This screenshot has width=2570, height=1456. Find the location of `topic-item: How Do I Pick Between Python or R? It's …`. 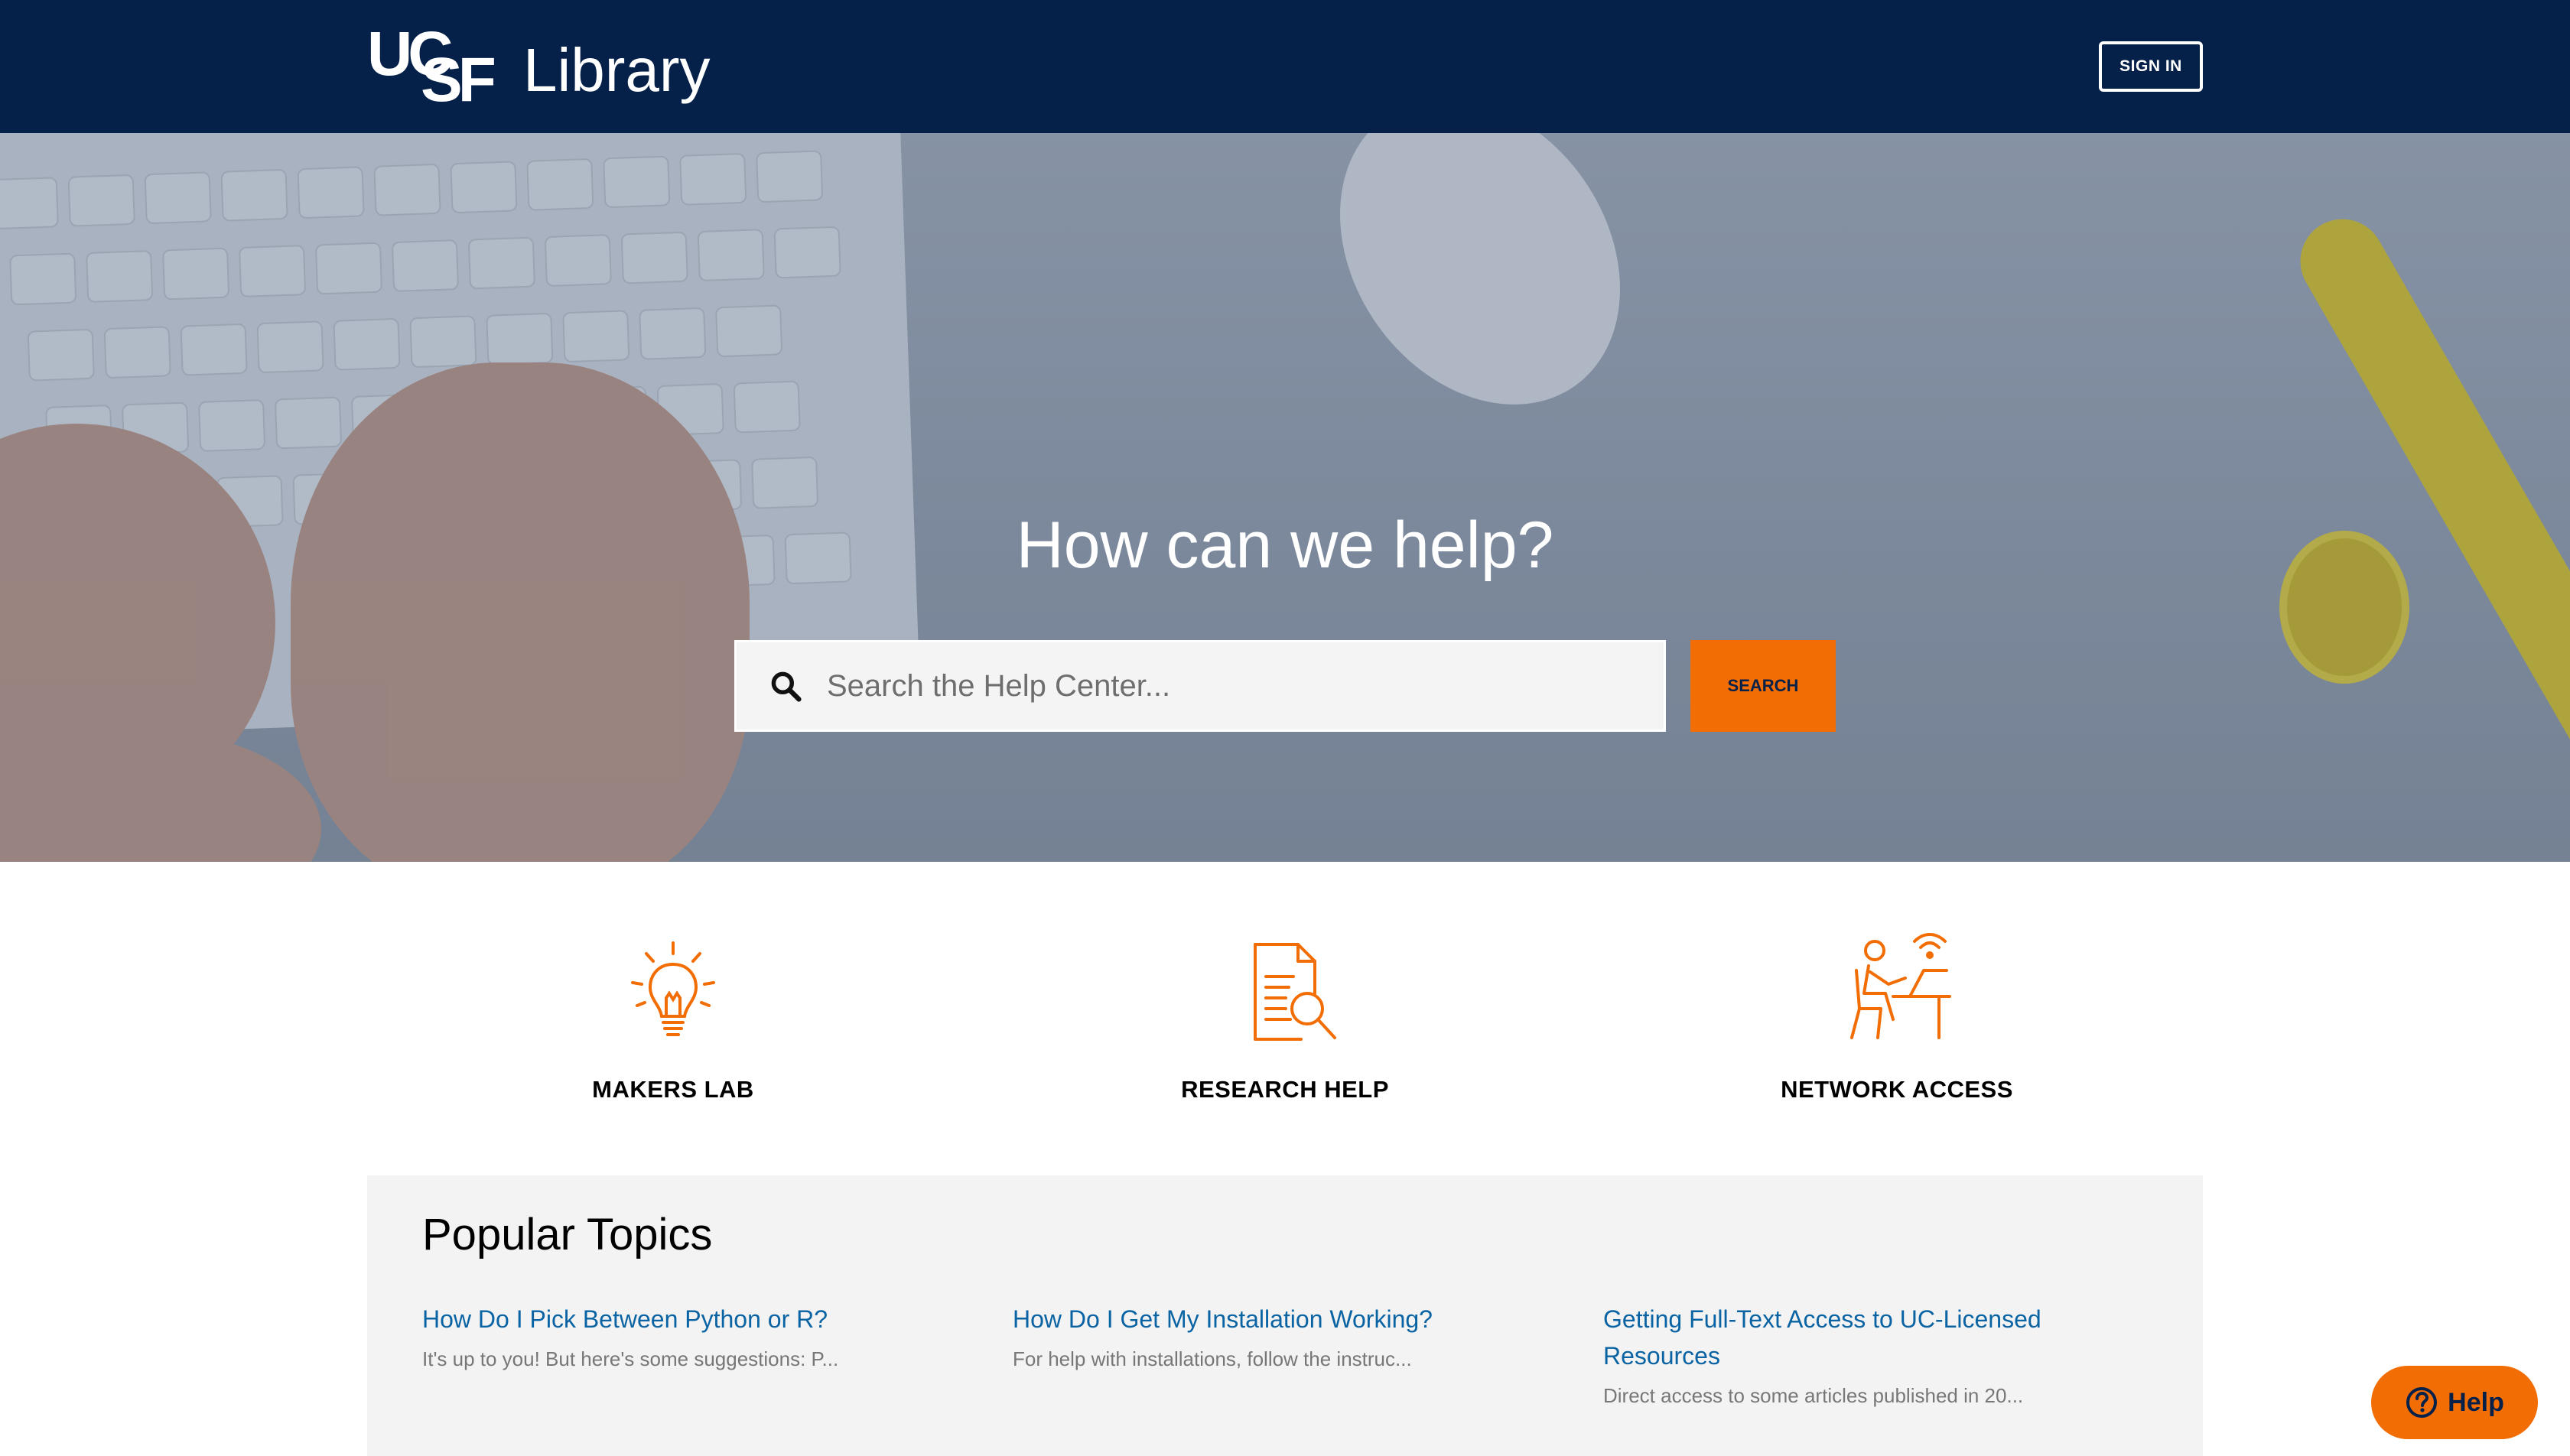

topic-item: How Do I Pick Between Python or R? It's … is located at coordinates (667, 1337).